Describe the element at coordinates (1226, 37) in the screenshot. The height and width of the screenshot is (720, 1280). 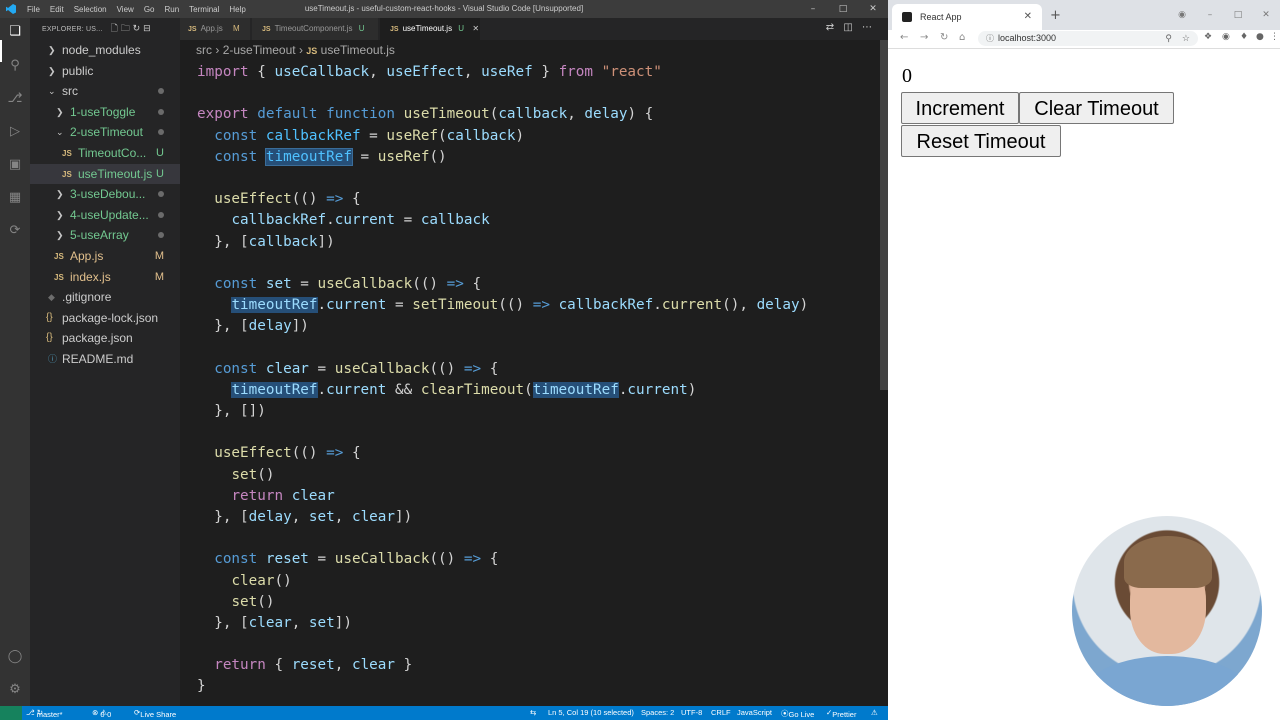
I see `extension-icon: ◉` at that location.